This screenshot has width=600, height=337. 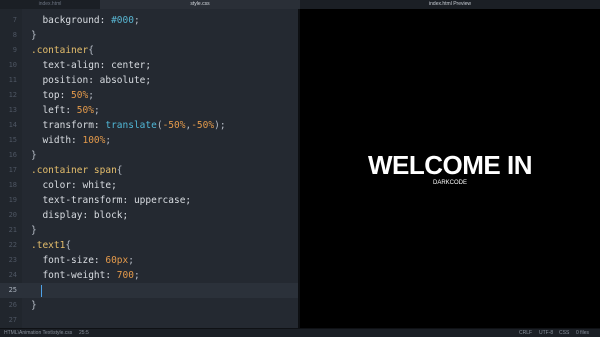 What do you see at coordinates (51, 95) in the screenshot?
I see `code-token: top:` at bounding box center [51, 95].